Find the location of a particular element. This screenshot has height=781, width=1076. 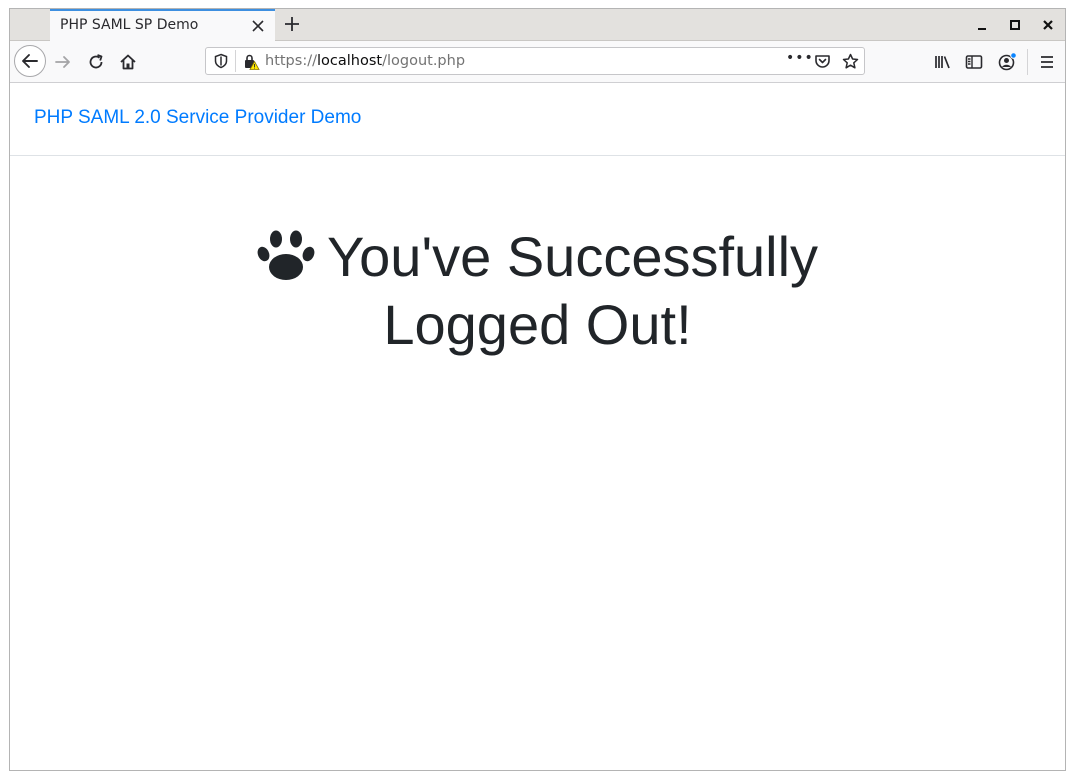

forward-icon is located at coordinates (63, 62).